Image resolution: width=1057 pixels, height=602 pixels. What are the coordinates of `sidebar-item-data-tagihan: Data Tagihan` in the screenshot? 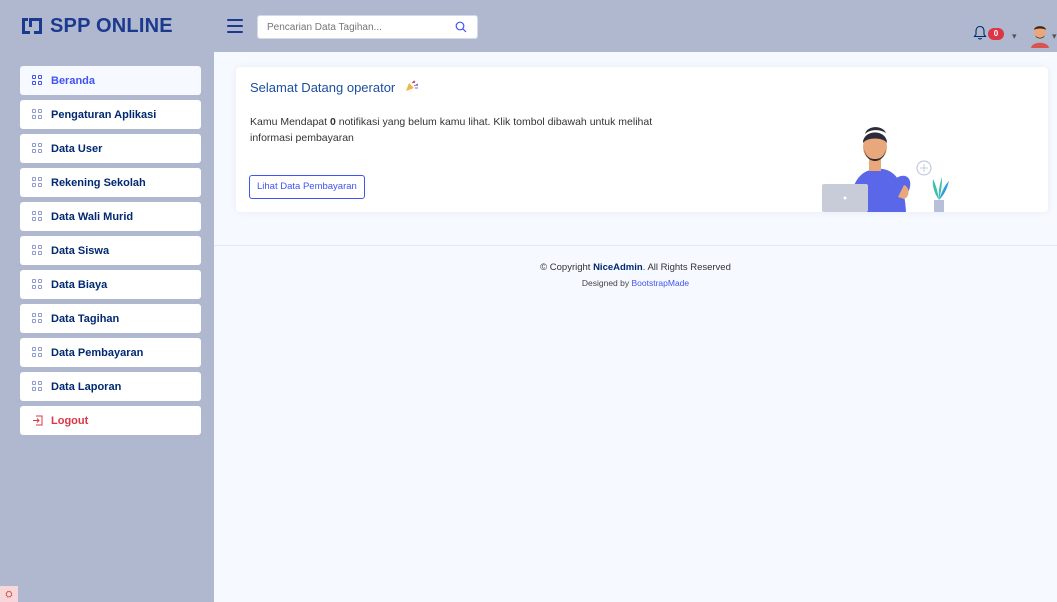 It's located at (110, 318).